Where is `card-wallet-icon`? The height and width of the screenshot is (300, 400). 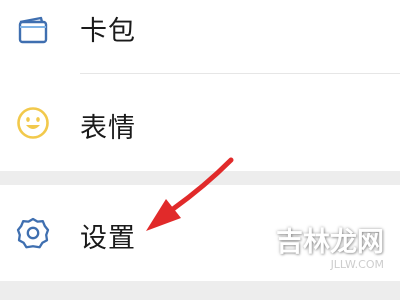
card-wallet-icon is located at coordinates (33, 30).